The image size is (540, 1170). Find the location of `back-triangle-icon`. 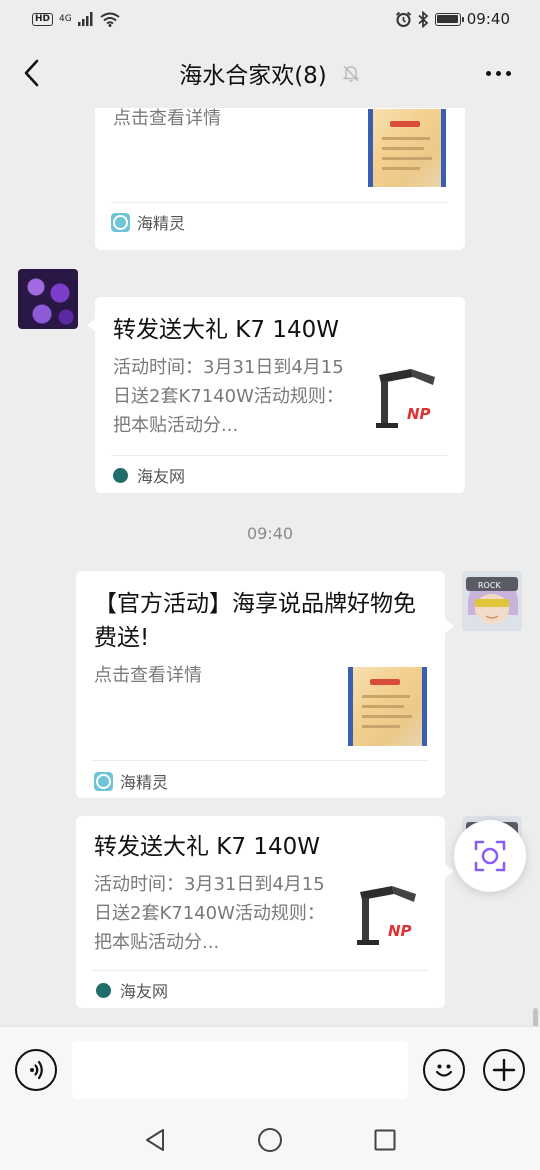

back-triangle-icon is located at coordinates (155, 1140).